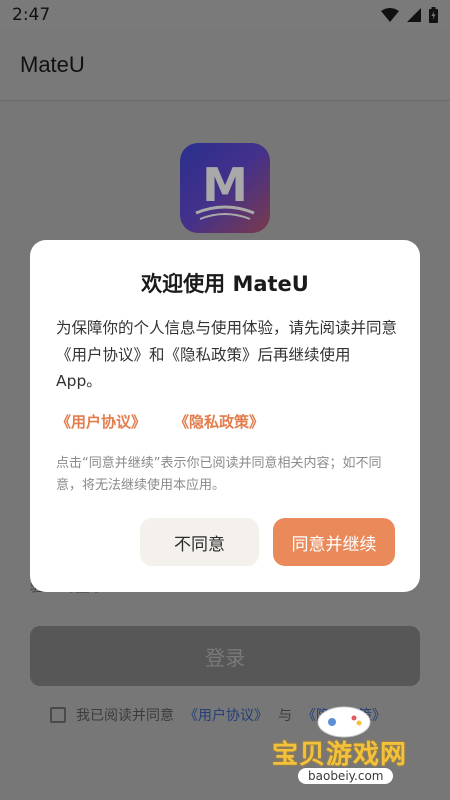 The image size is (450, 800). I want to click on app-bar: MateU, so click(225, 65).